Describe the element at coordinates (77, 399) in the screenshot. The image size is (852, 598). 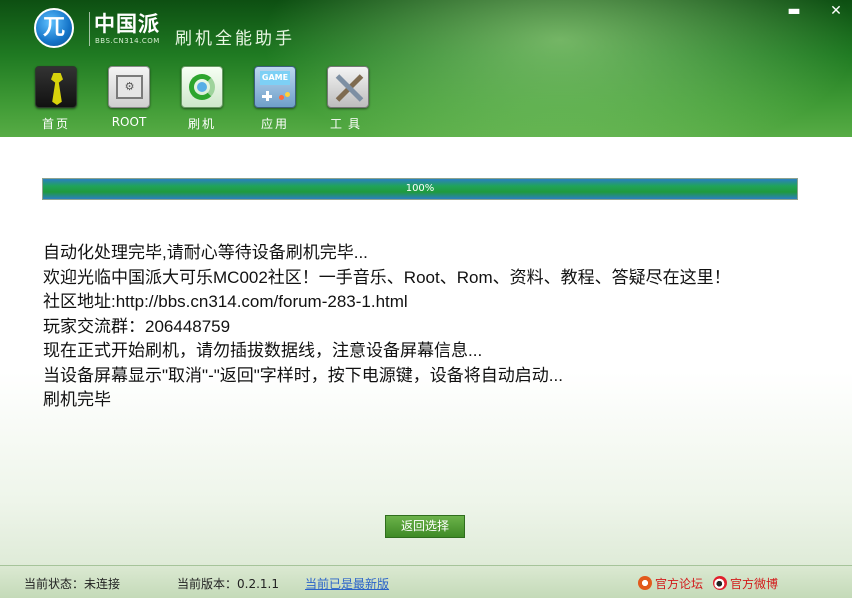
I see `log-line: 刷机完毕` at that location.